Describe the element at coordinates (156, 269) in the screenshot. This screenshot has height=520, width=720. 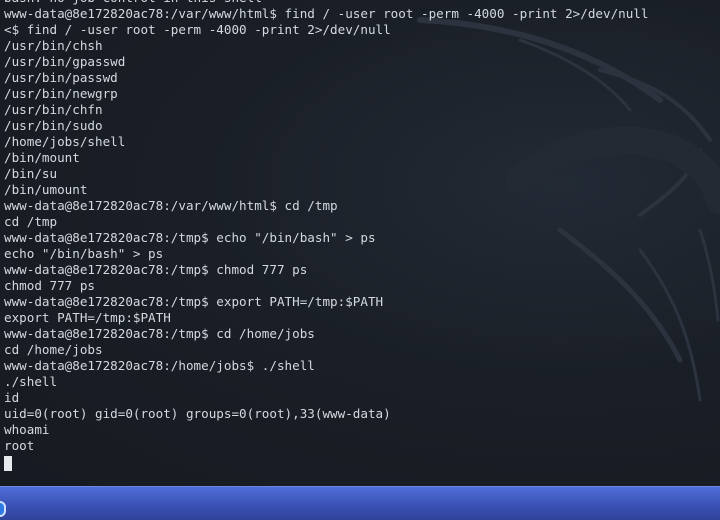
I see `terminal-line: www-data@8e172820ac78:/tmp$ chmod 777 ps` at that location.